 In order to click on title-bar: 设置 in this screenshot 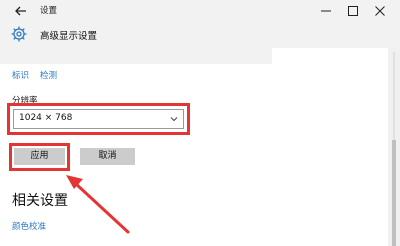, I will do `click(200, 11)`.